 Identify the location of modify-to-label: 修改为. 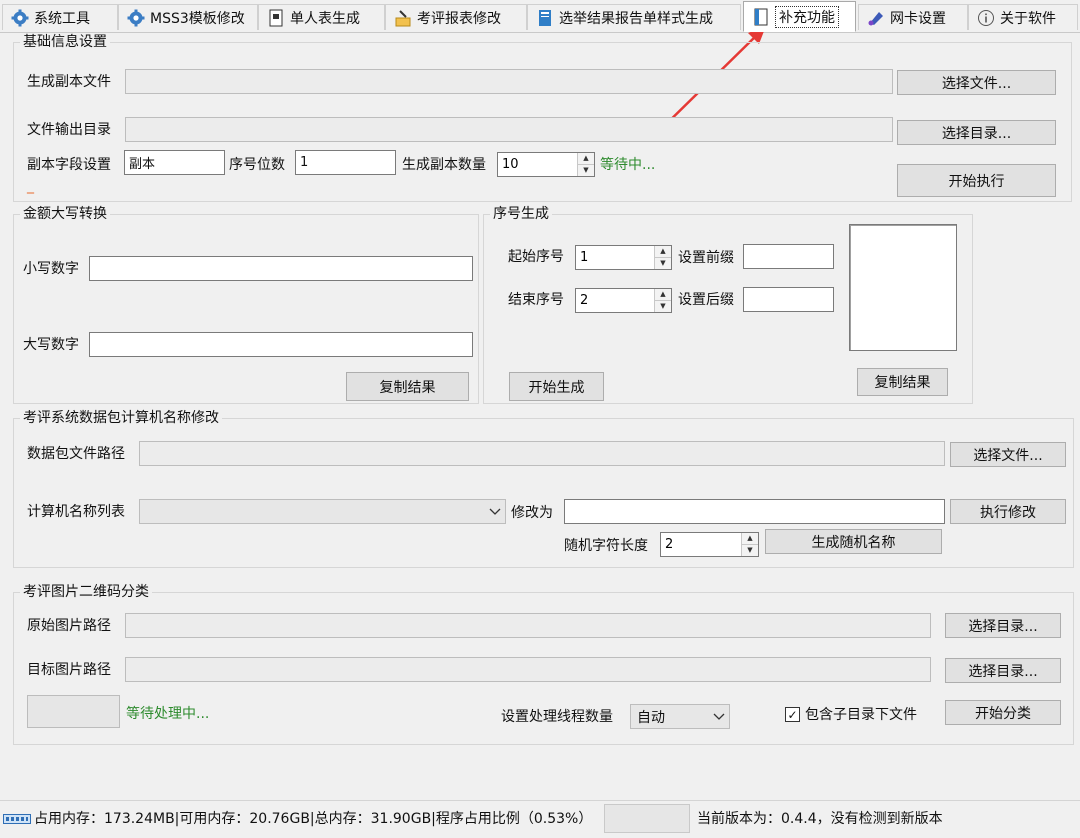
(532, 513).